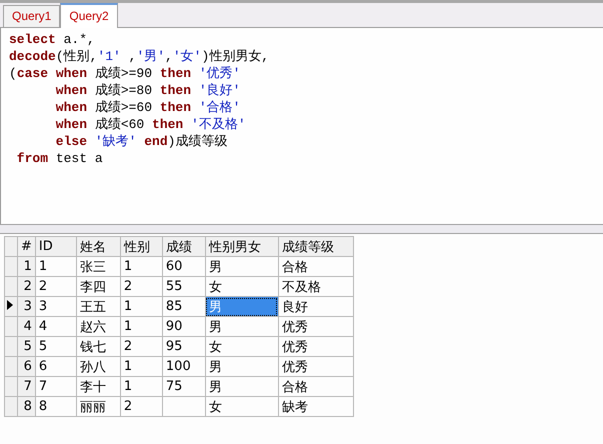  What do you see at coordinates (27, 286) in the screenshot?
I see `row-number: 2` at bounding box center [27, 286].